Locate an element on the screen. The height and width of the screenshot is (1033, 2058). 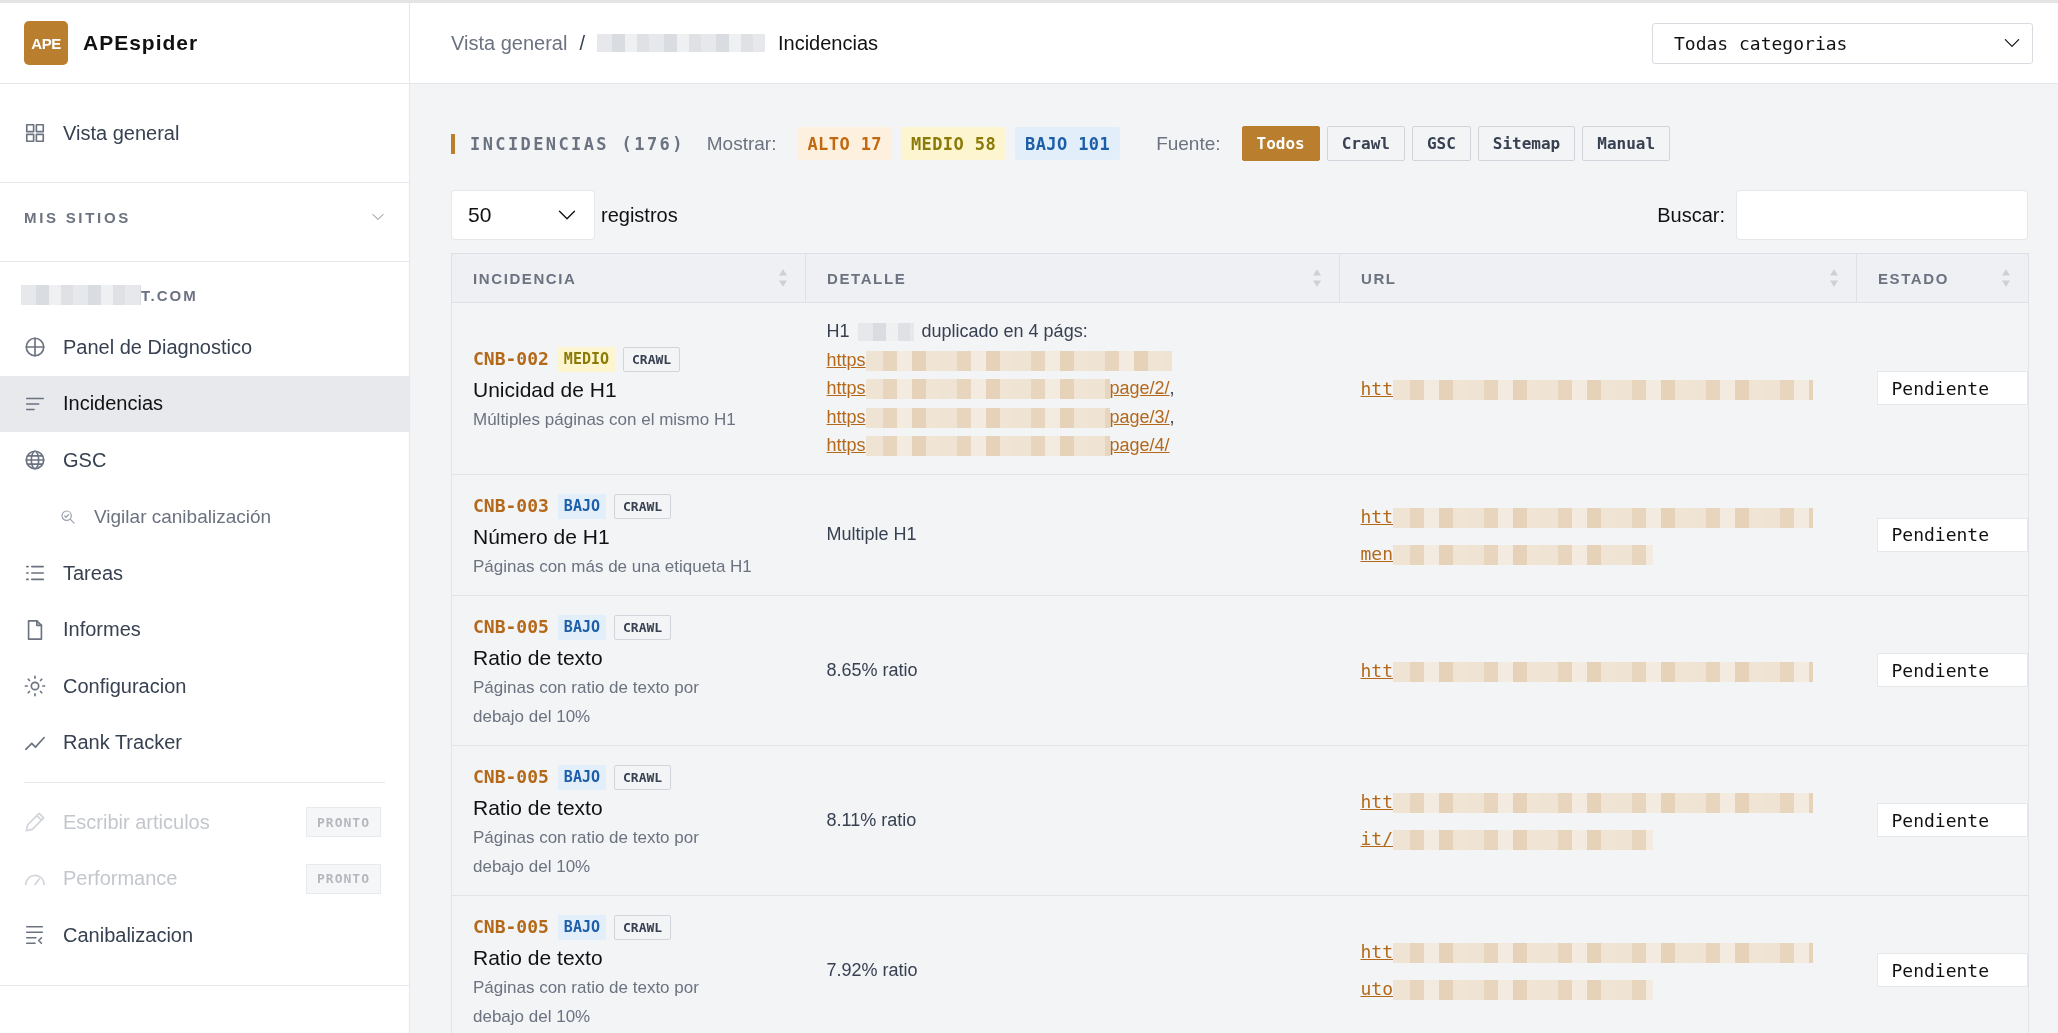
column-header: INCIDENCIA is located at coordinates (628, 278).